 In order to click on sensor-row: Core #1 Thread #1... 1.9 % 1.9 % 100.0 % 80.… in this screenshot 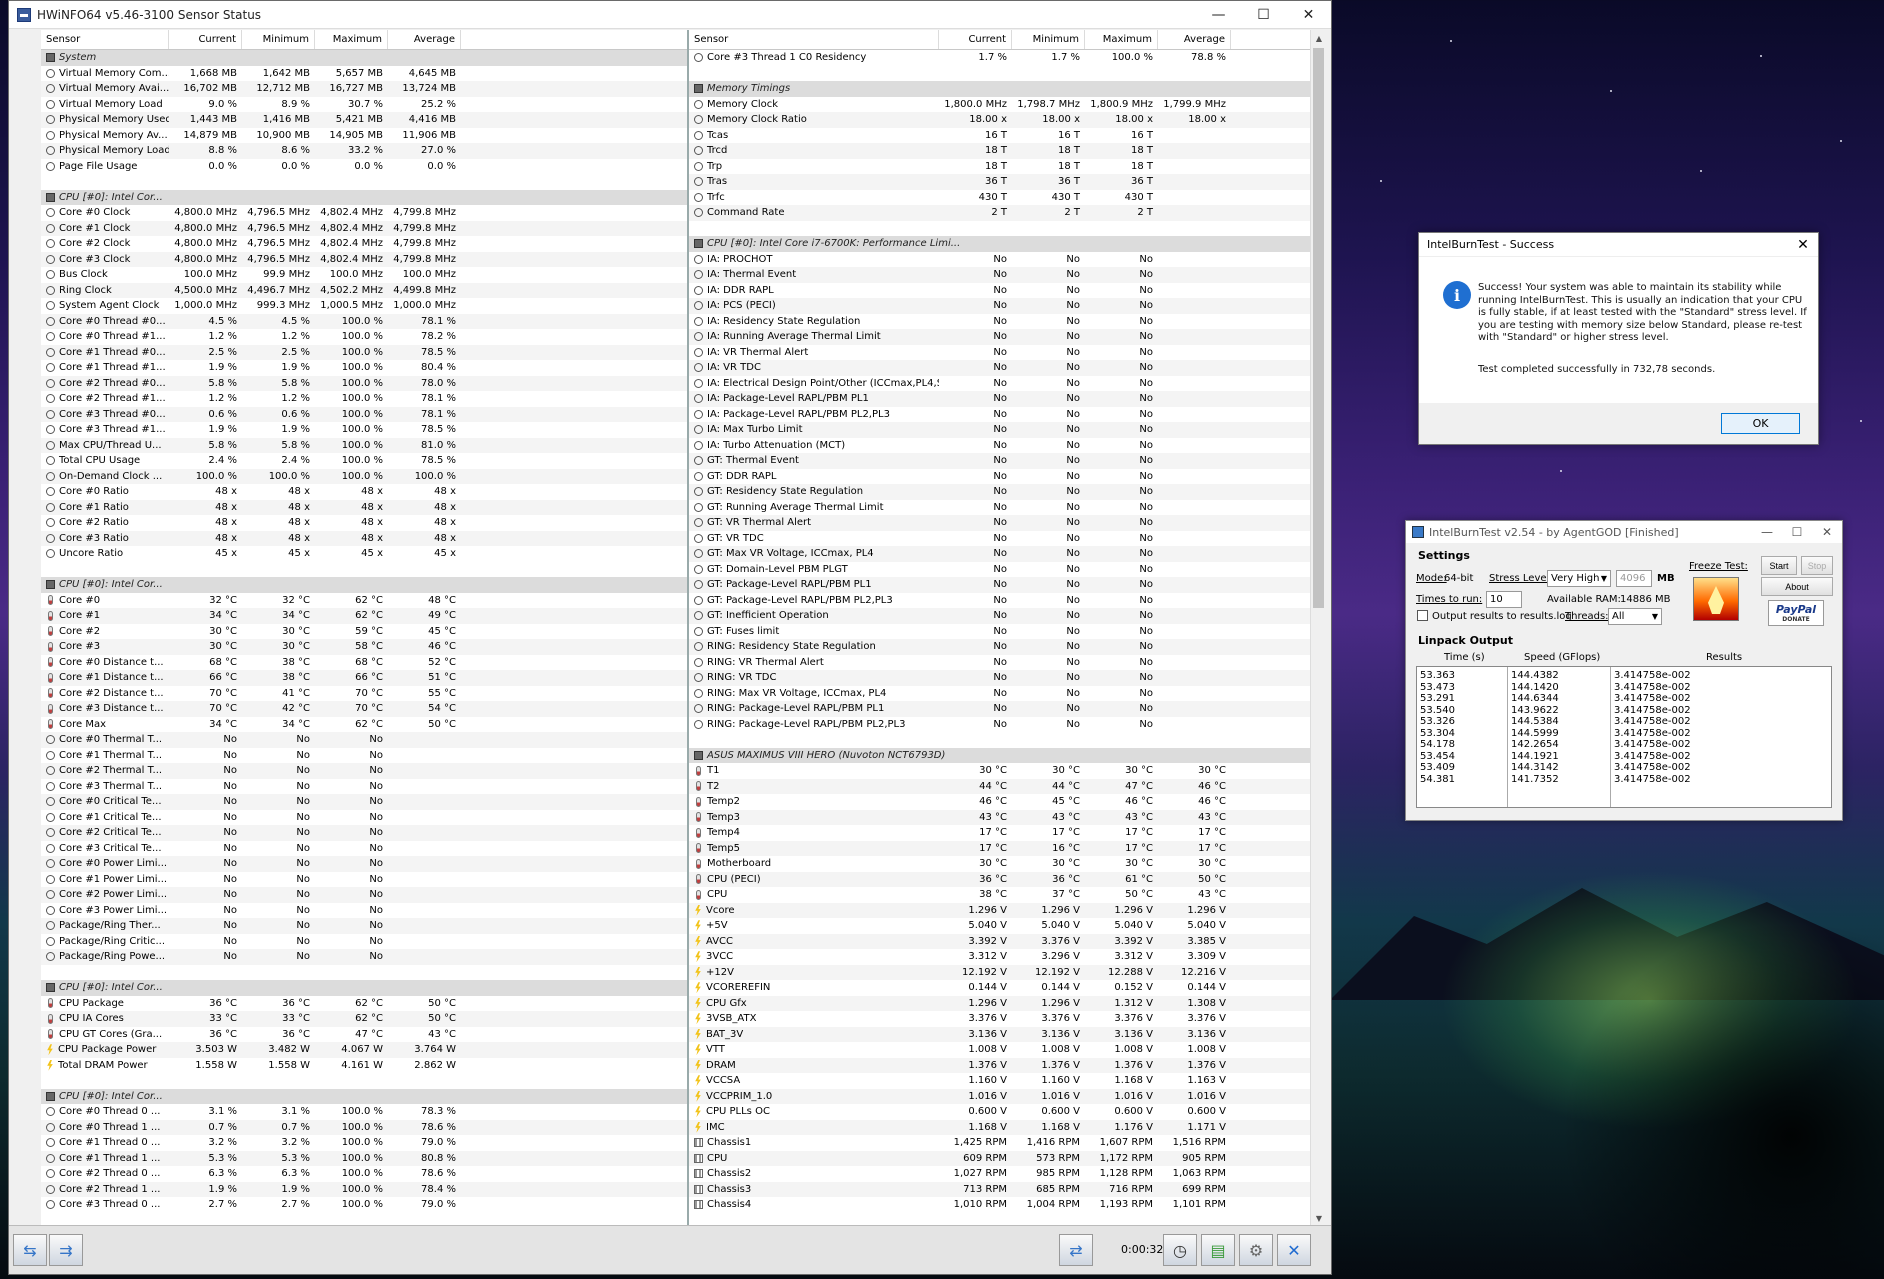, I will do `click(365, 368)`.